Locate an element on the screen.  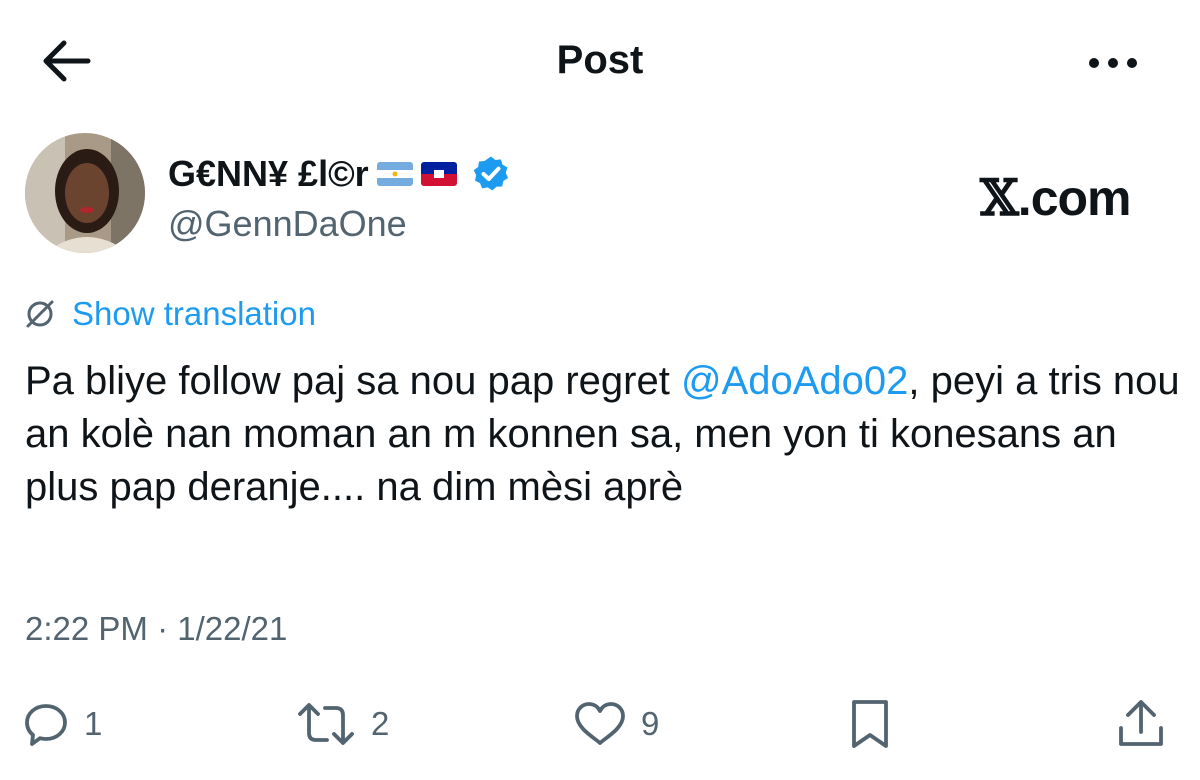
translate-icon is located at coordinates (40, 314).